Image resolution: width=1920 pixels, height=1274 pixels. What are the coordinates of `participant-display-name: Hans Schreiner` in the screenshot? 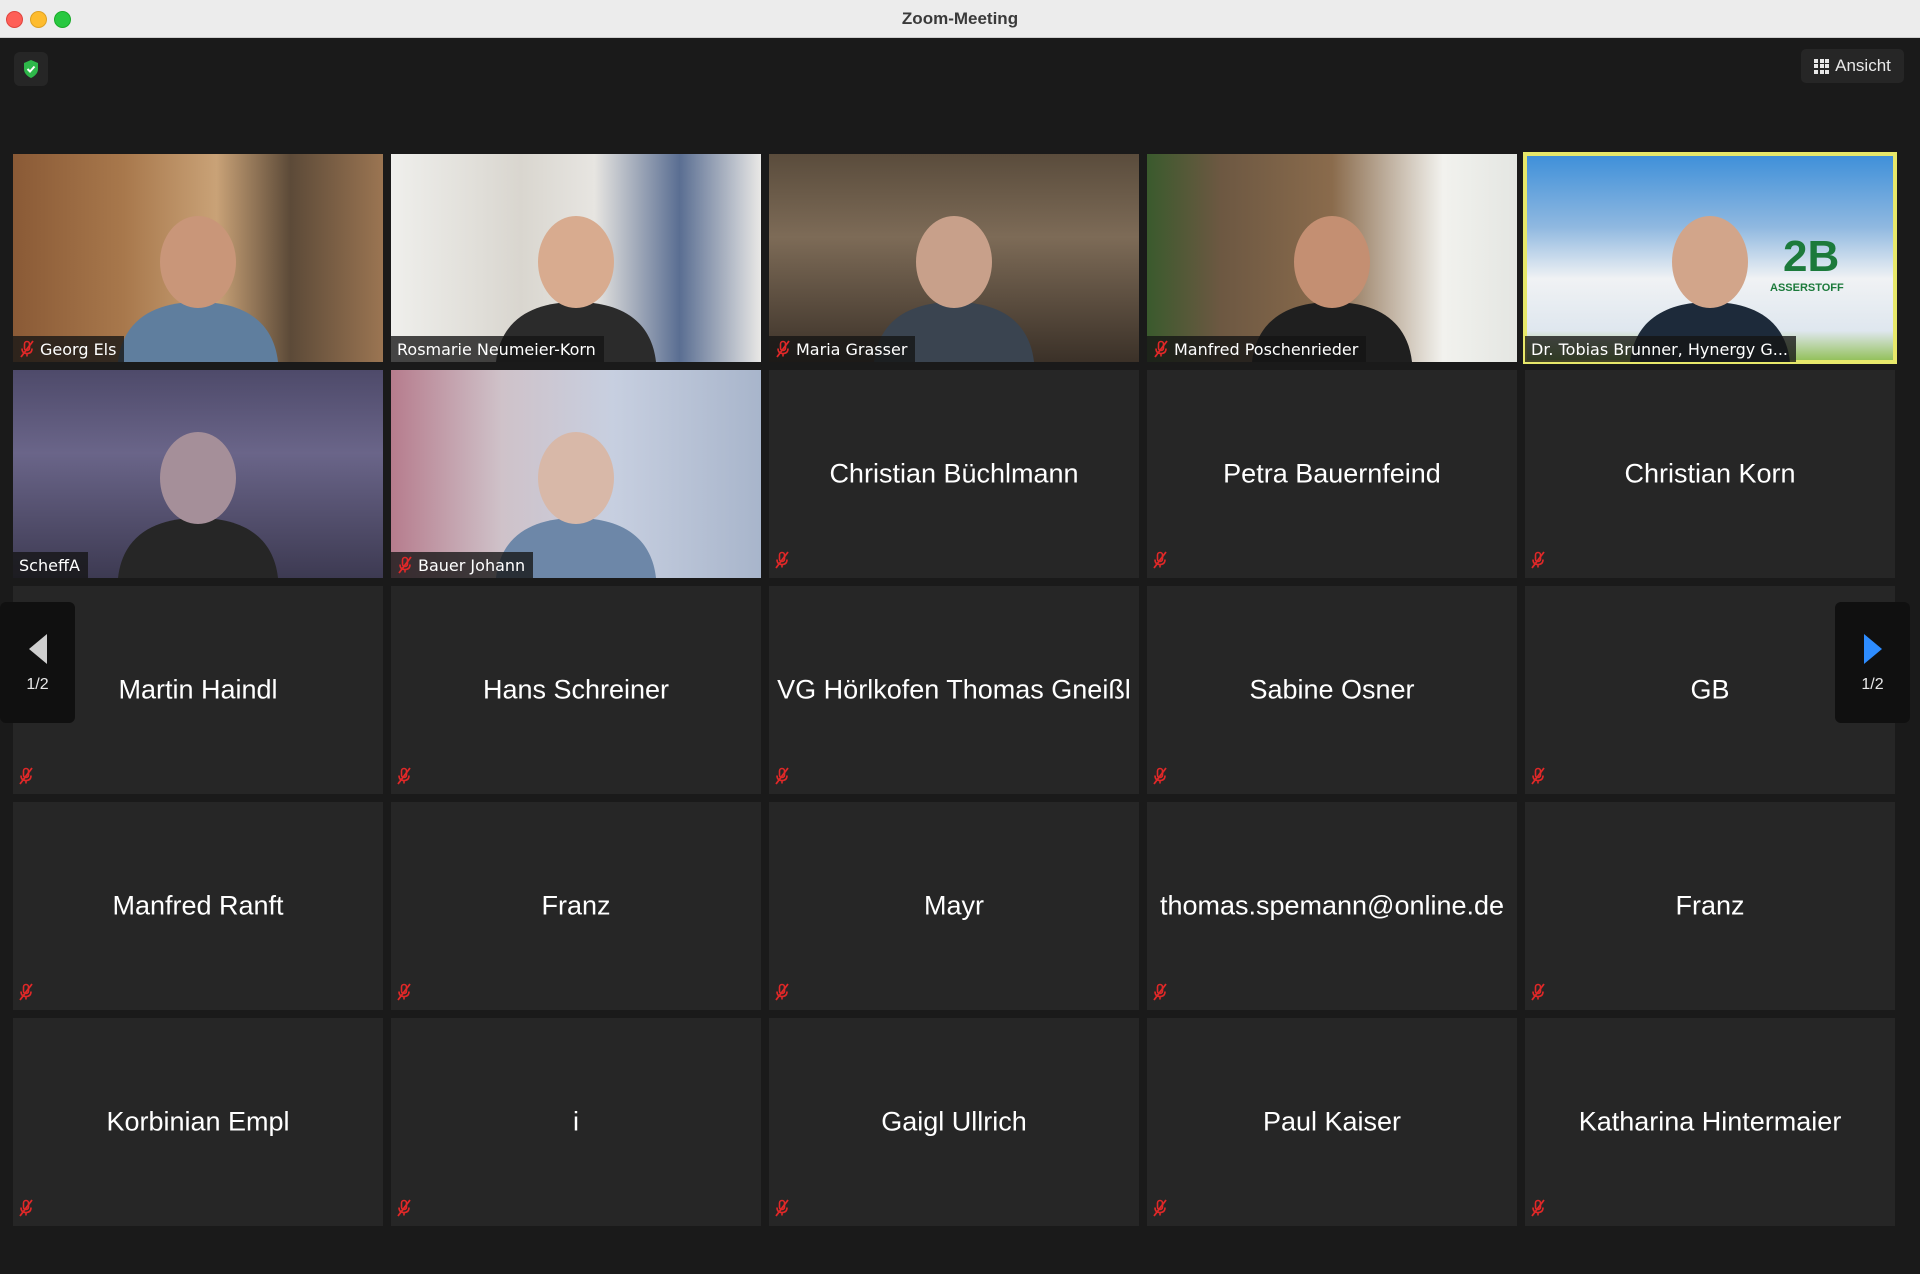 It's located at (576, 689).